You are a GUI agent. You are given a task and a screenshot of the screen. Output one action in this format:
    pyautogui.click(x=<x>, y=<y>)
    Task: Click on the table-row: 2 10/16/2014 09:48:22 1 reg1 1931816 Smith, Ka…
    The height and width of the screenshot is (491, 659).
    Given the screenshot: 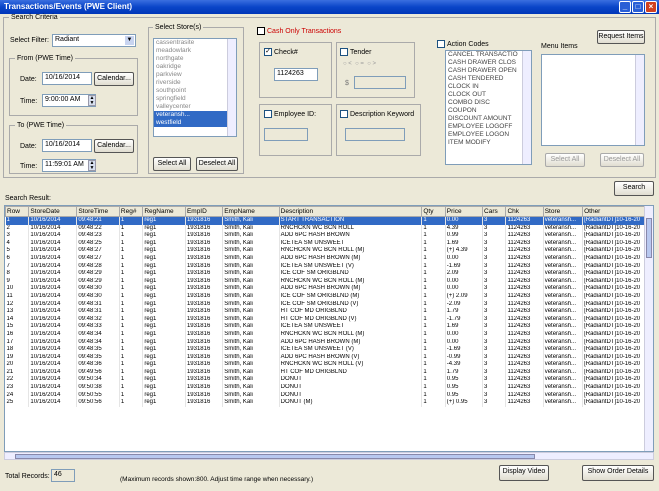 What is the action you would take?
    pyautogui.click(x=325, y=228)
    